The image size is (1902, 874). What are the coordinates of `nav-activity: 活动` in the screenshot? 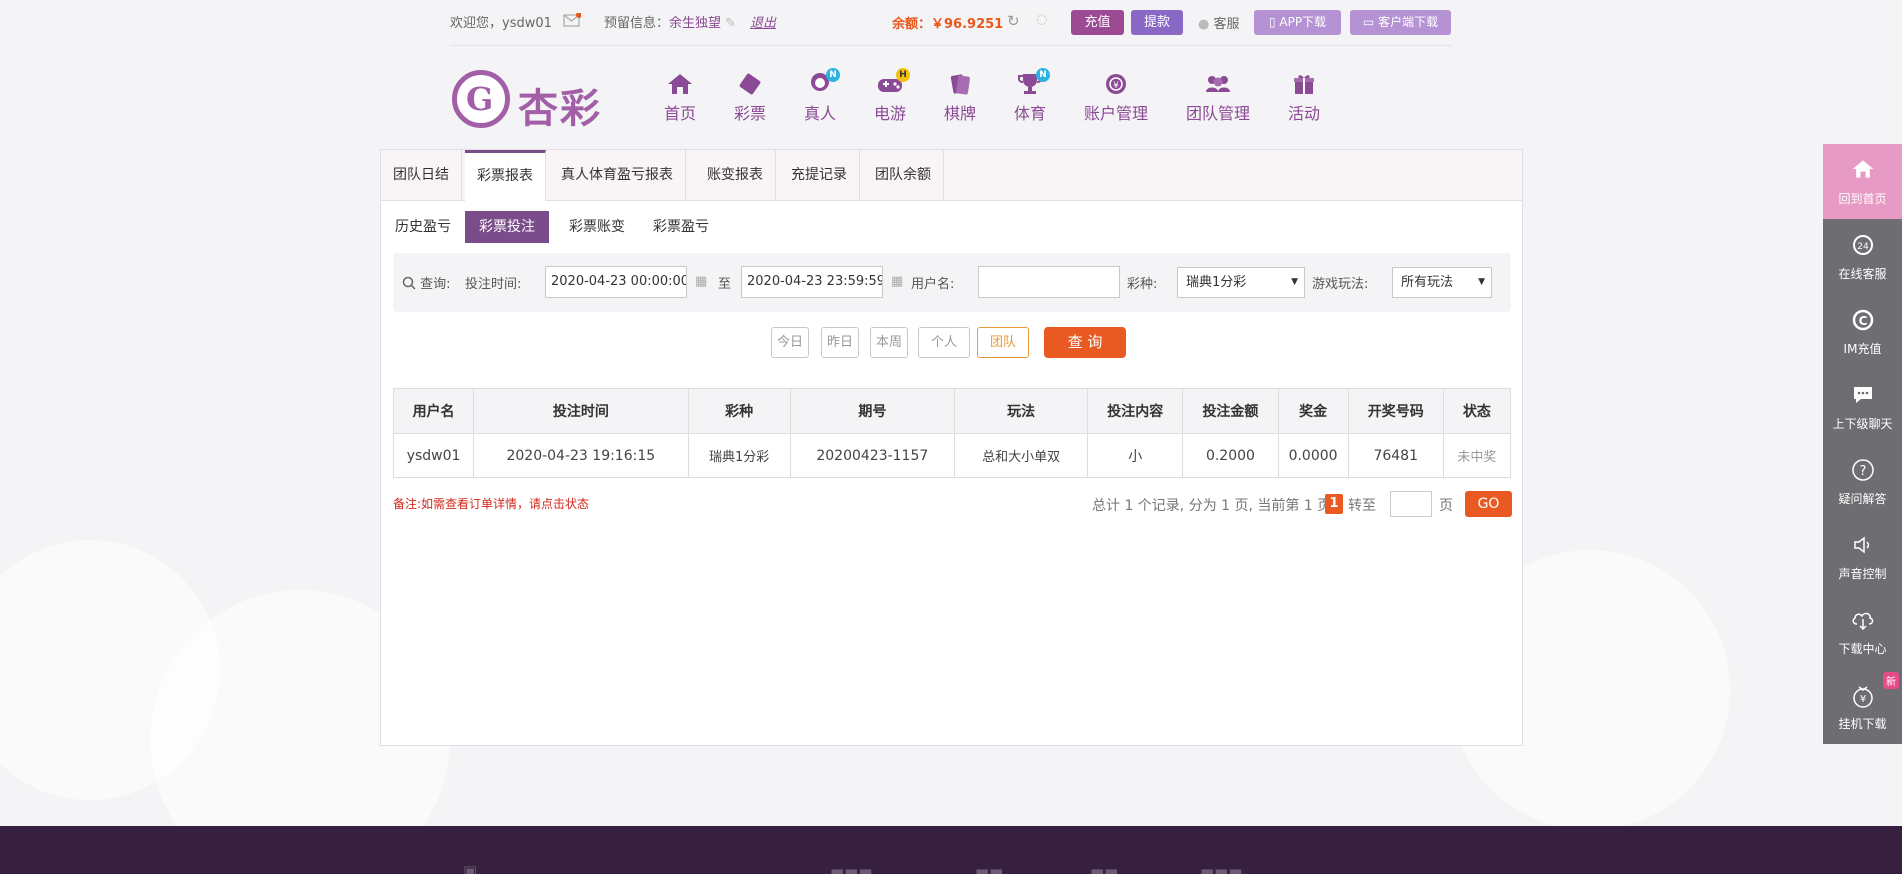 It's located at (1304, 98).